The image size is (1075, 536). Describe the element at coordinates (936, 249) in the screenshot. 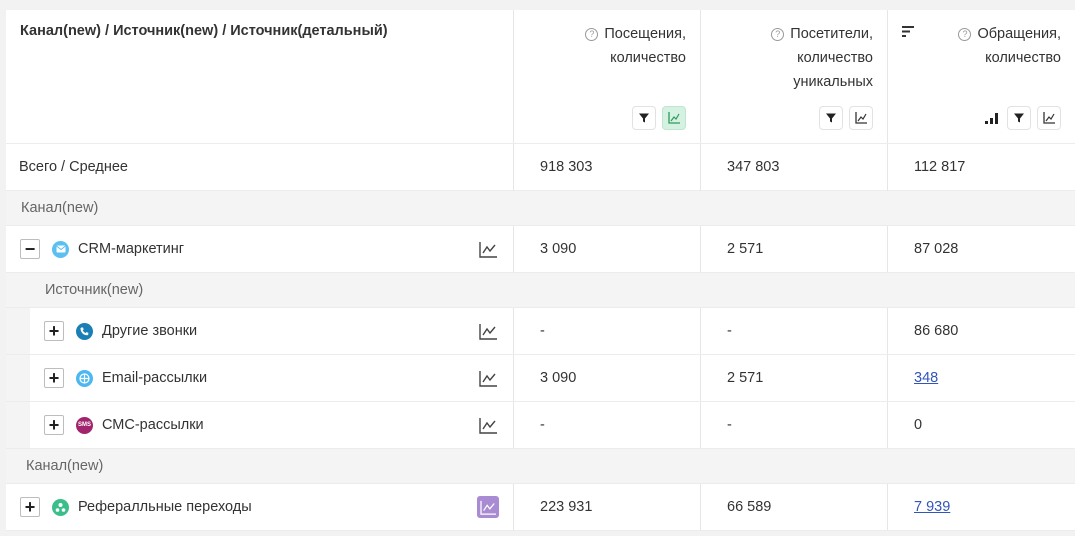

I see `requests-cell: 87 028` at that location.